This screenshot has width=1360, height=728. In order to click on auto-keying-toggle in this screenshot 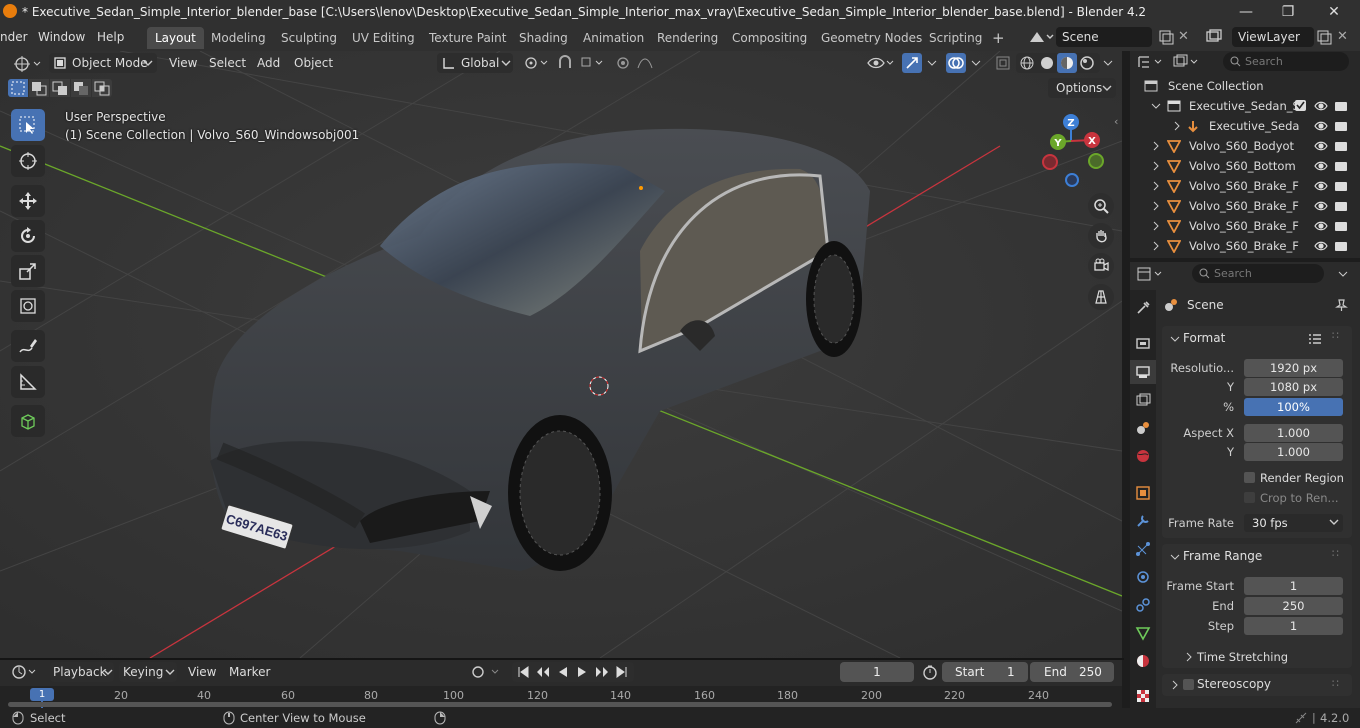, I will do `click(487, 672)`.